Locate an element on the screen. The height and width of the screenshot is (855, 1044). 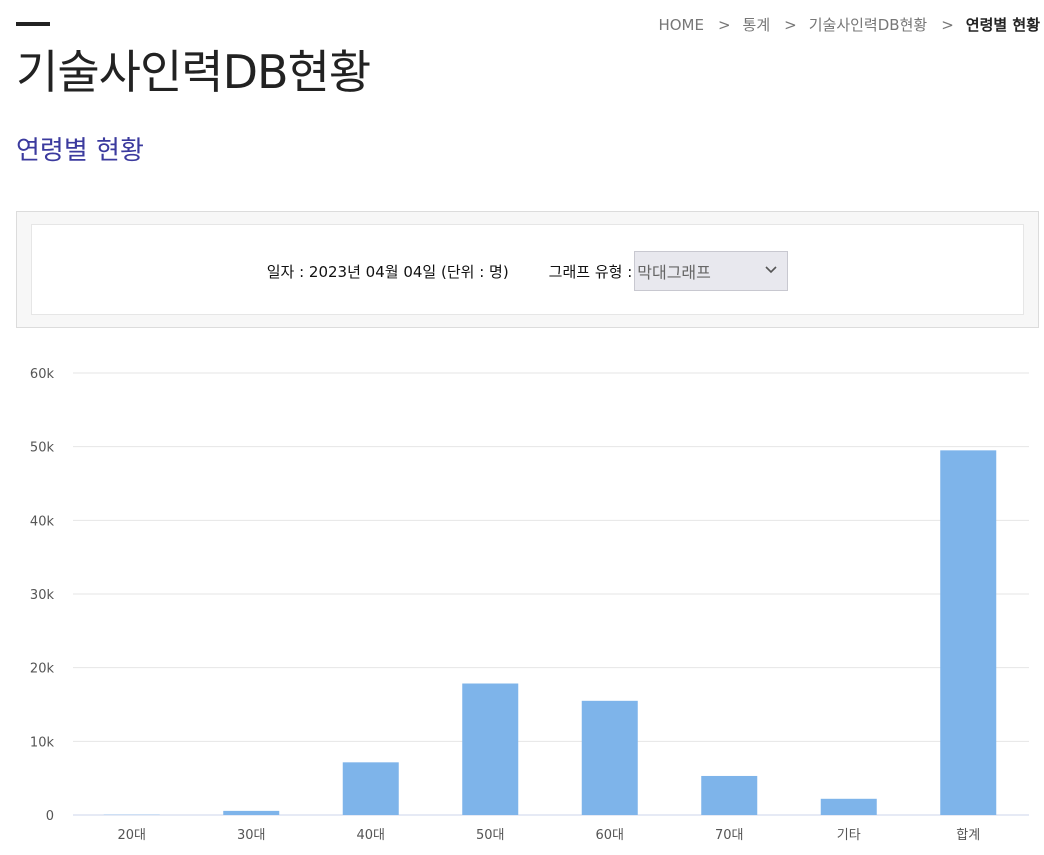
y-tick-label: 50k is located at coordinates (42, 448).